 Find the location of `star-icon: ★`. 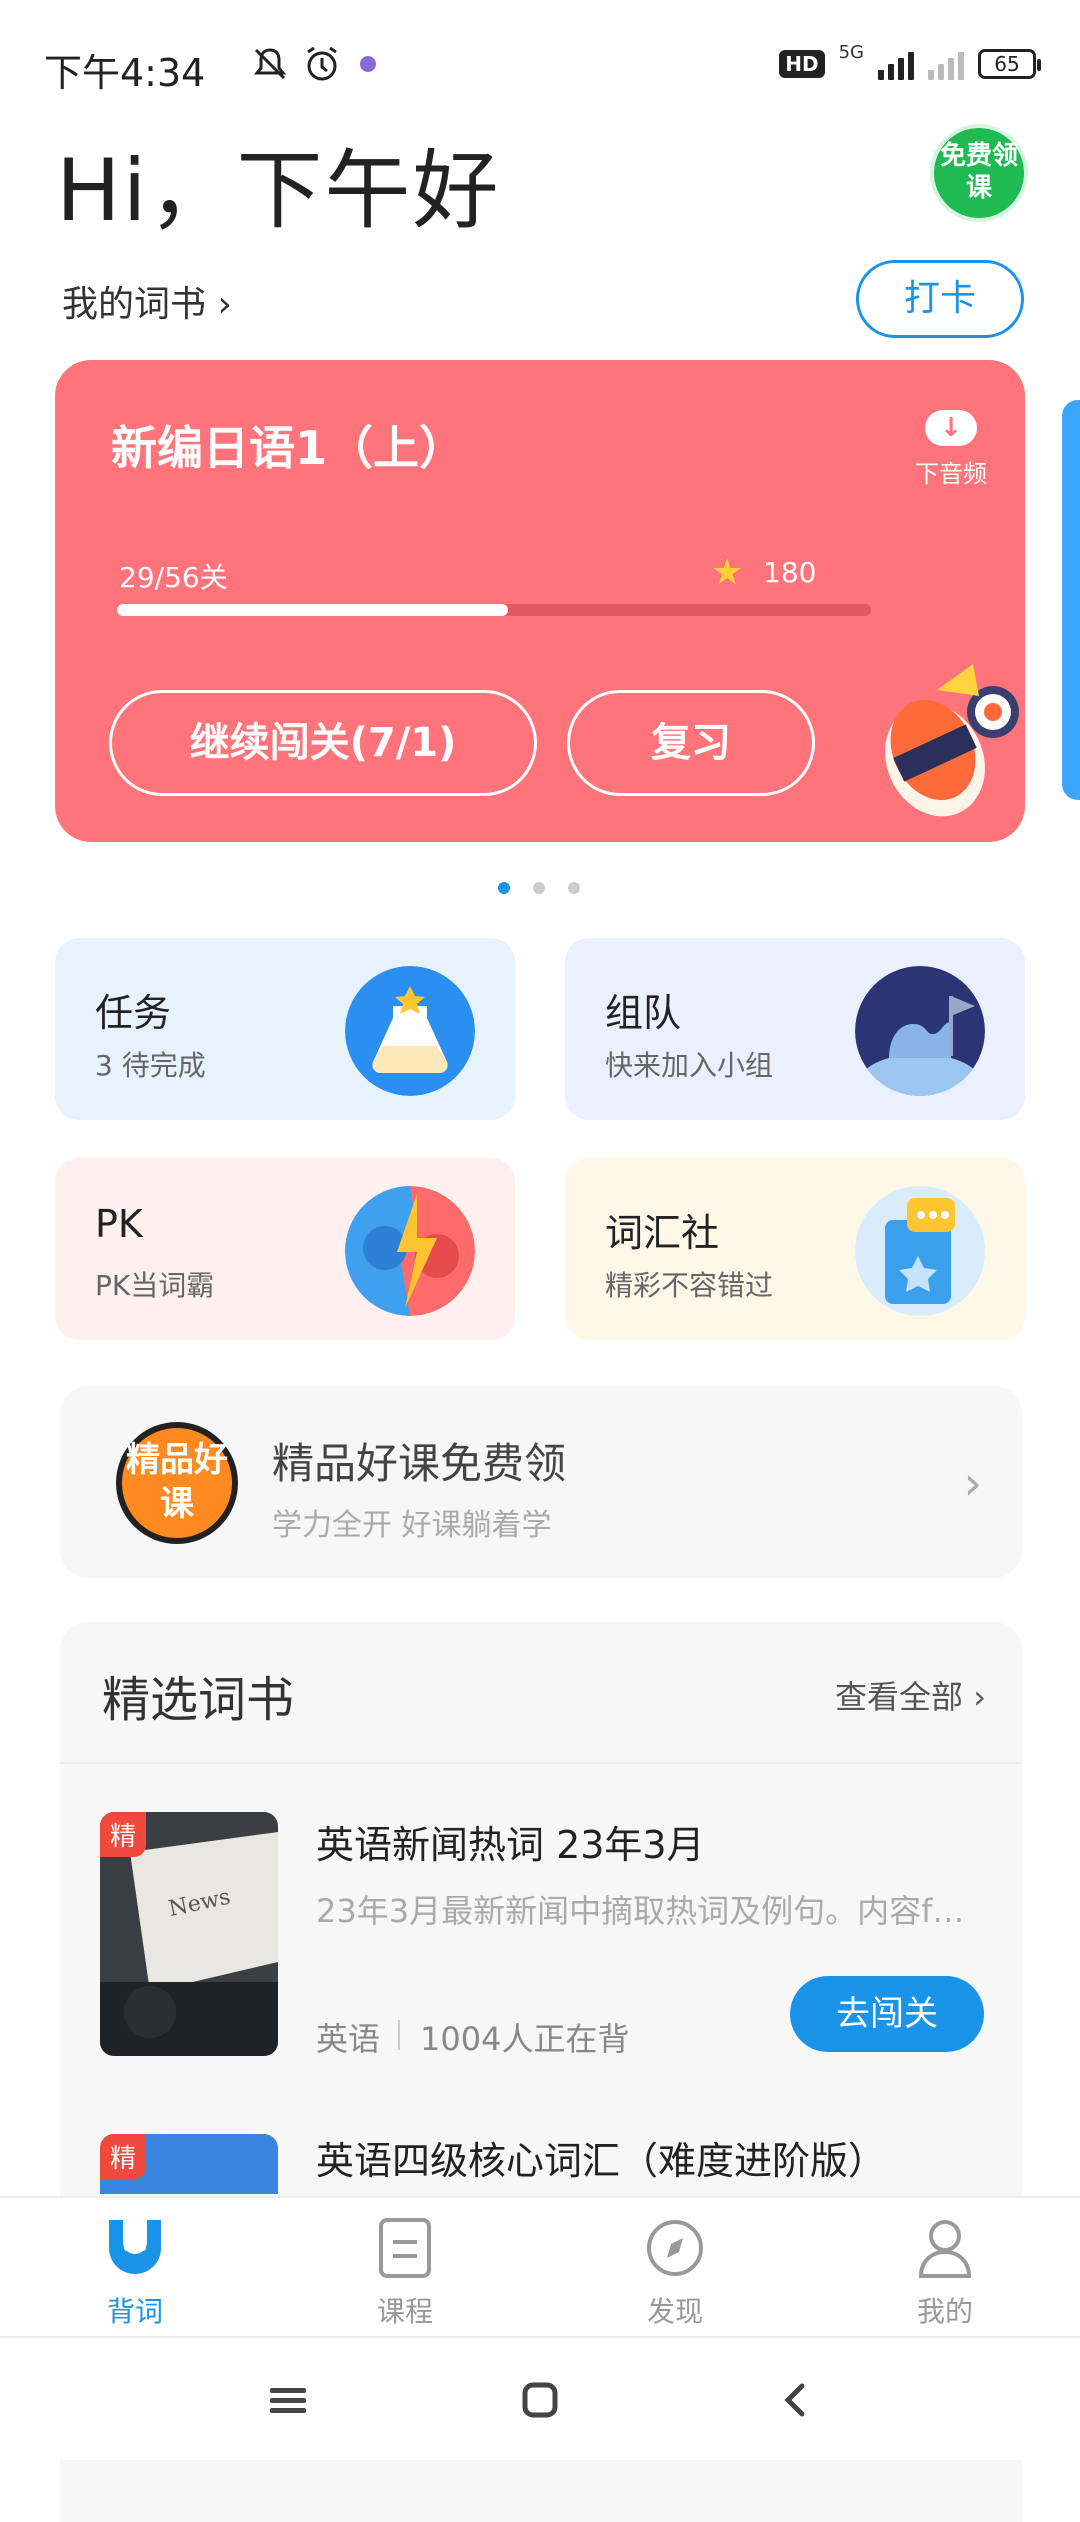

star-icon: ★ is located at coordinates (727, 572).